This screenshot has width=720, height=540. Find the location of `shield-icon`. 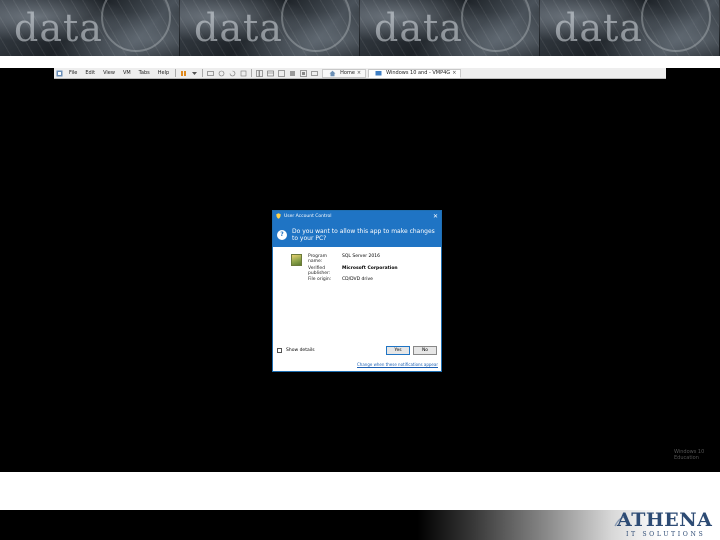

shield-icon is located at coordinates (278, 216).